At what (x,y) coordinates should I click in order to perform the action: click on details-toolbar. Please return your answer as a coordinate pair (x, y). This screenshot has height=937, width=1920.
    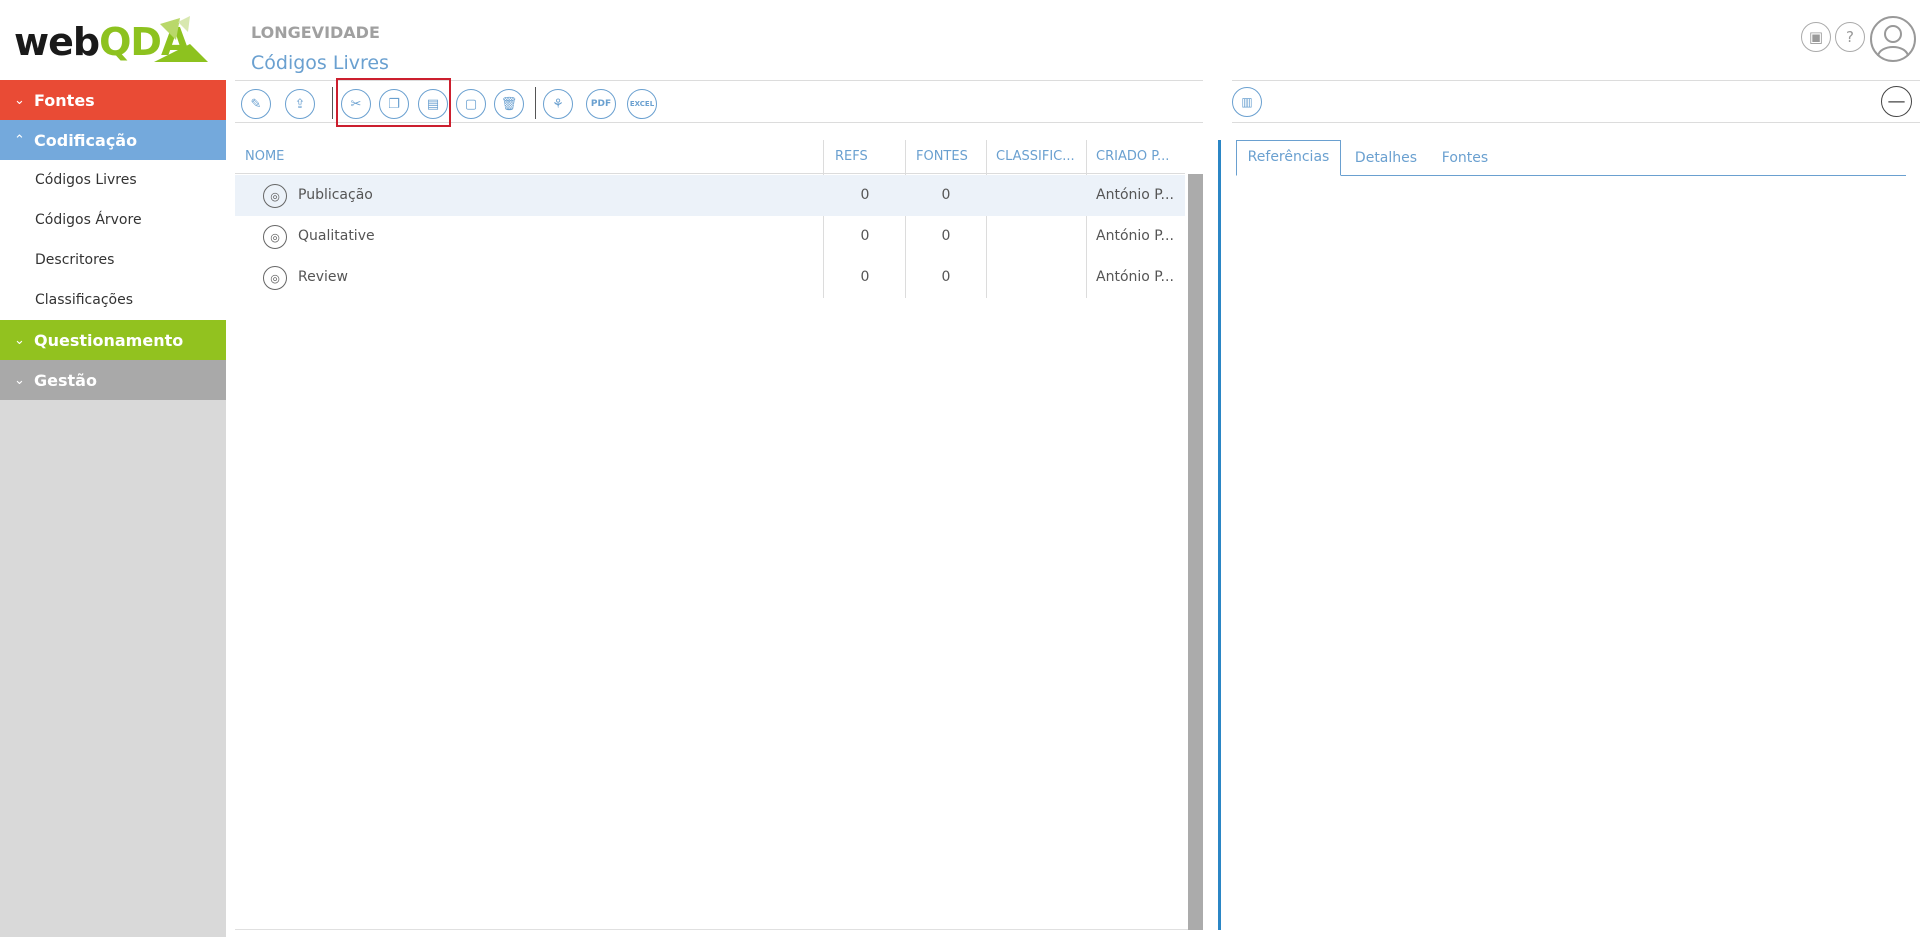
    Looking at the image, I should click on (1576, 101).